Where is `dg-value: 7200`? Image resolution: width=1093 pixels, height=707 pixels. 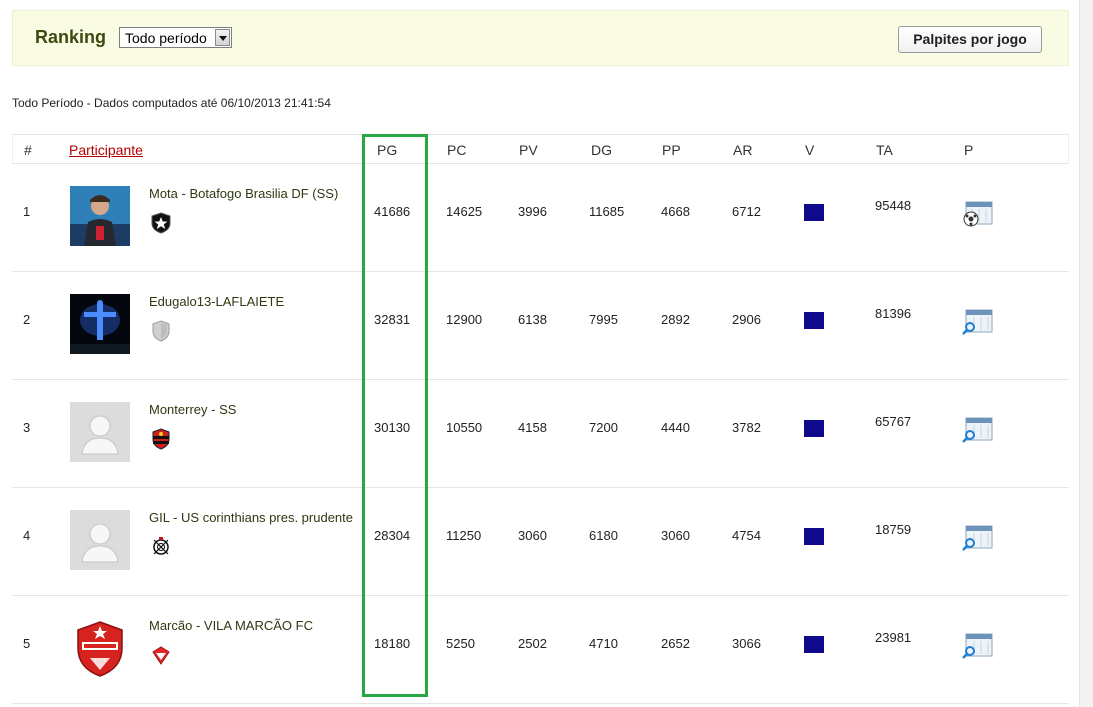
dg-value: 7200 is located at coordinates (603, 427).